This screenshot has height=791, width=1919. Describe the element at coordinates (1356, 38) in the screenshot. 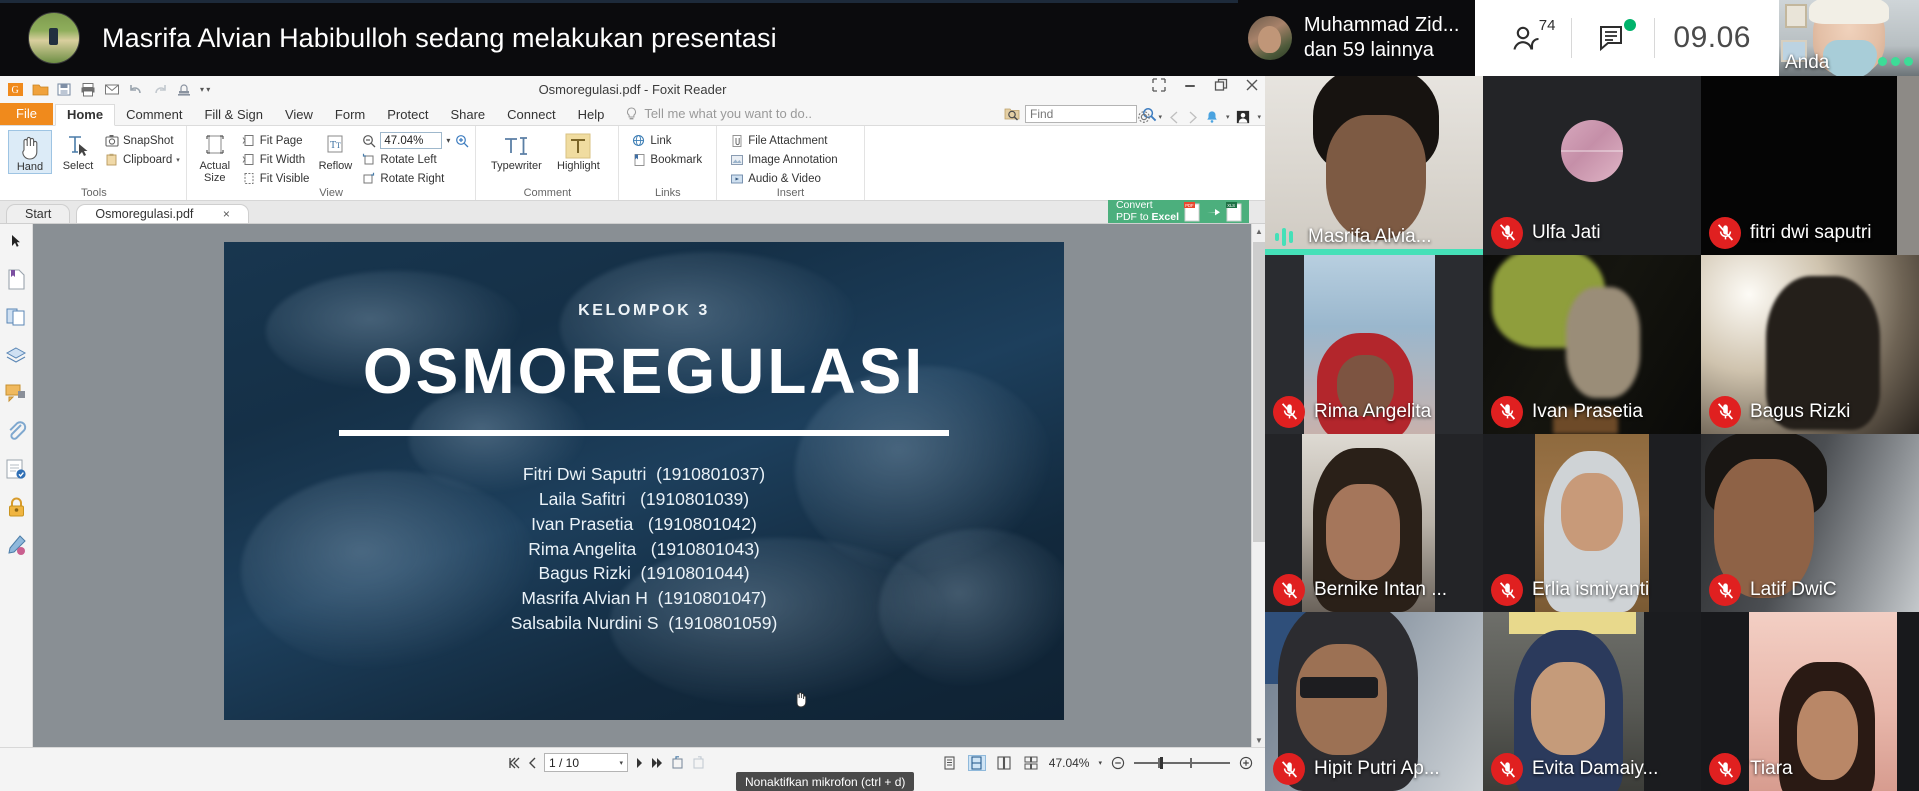

I see `host-chip: Muhammad Zid... dan 59 lainnya` at that location.